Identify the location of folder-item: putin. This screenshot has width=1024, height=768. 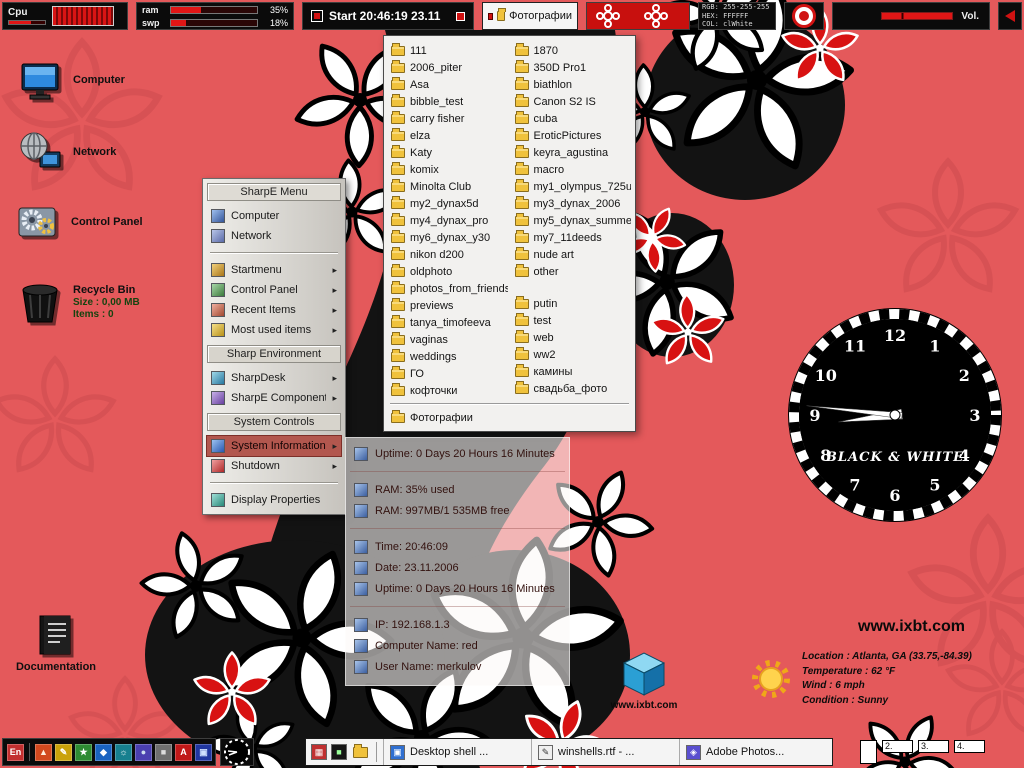
(572, 303).